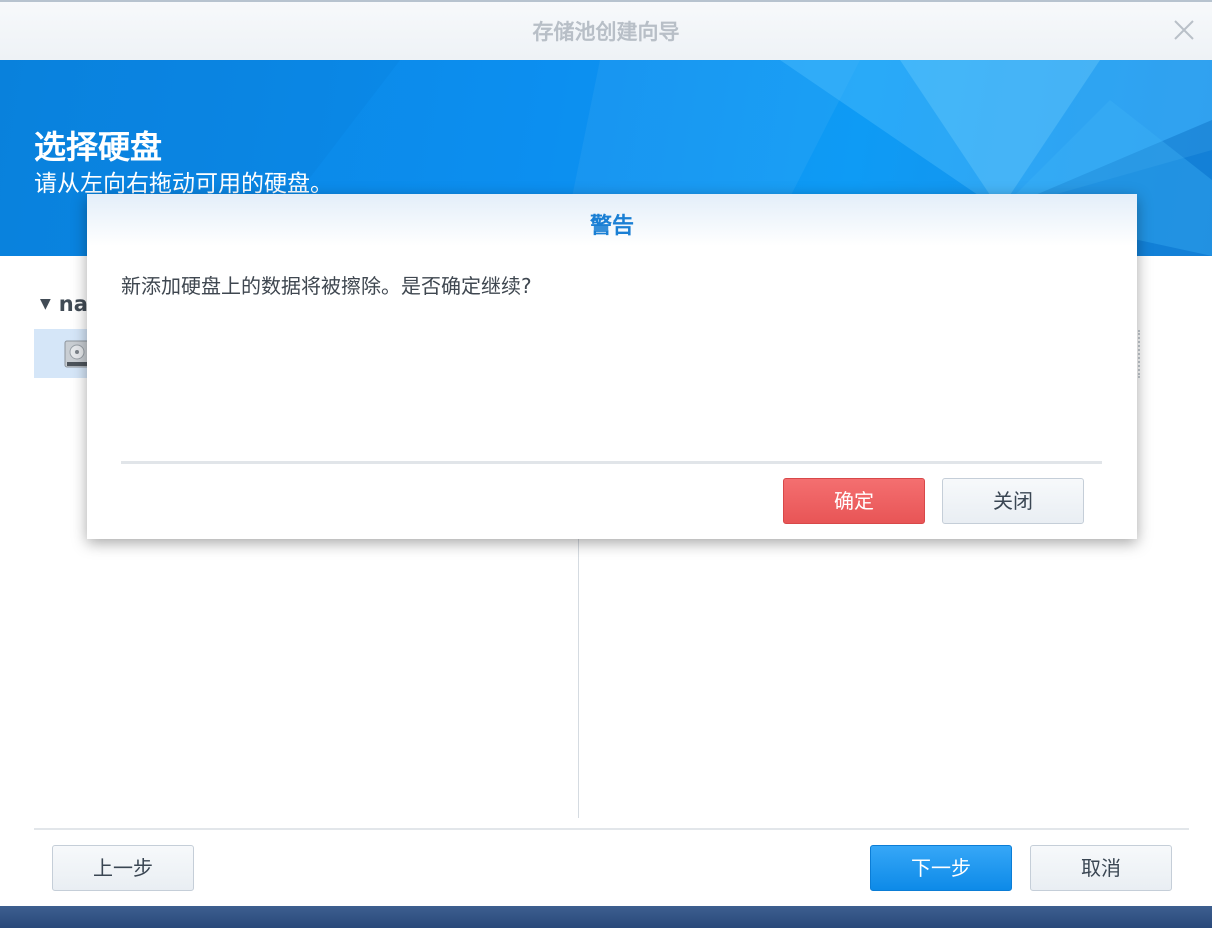 The image size is (1212, 928). Describe the element at coordinates (1101, 868) in the screenshot. I see `cancel-button: 取消` at that location.